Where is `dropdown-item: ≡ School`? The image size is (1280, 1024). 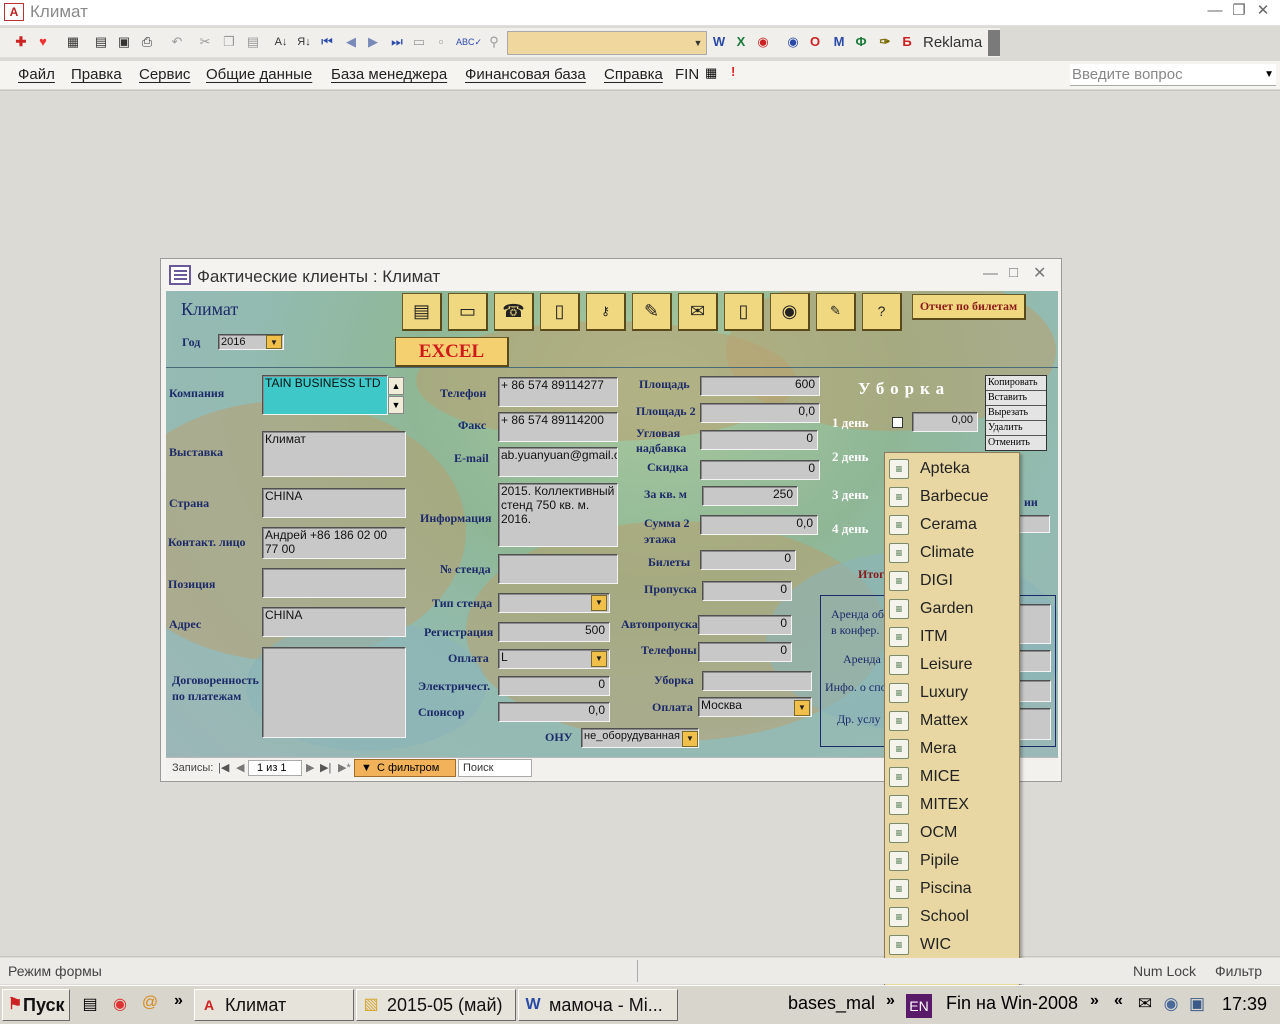 dropdown-item: ≡ School is located at coordinates (952, 917).